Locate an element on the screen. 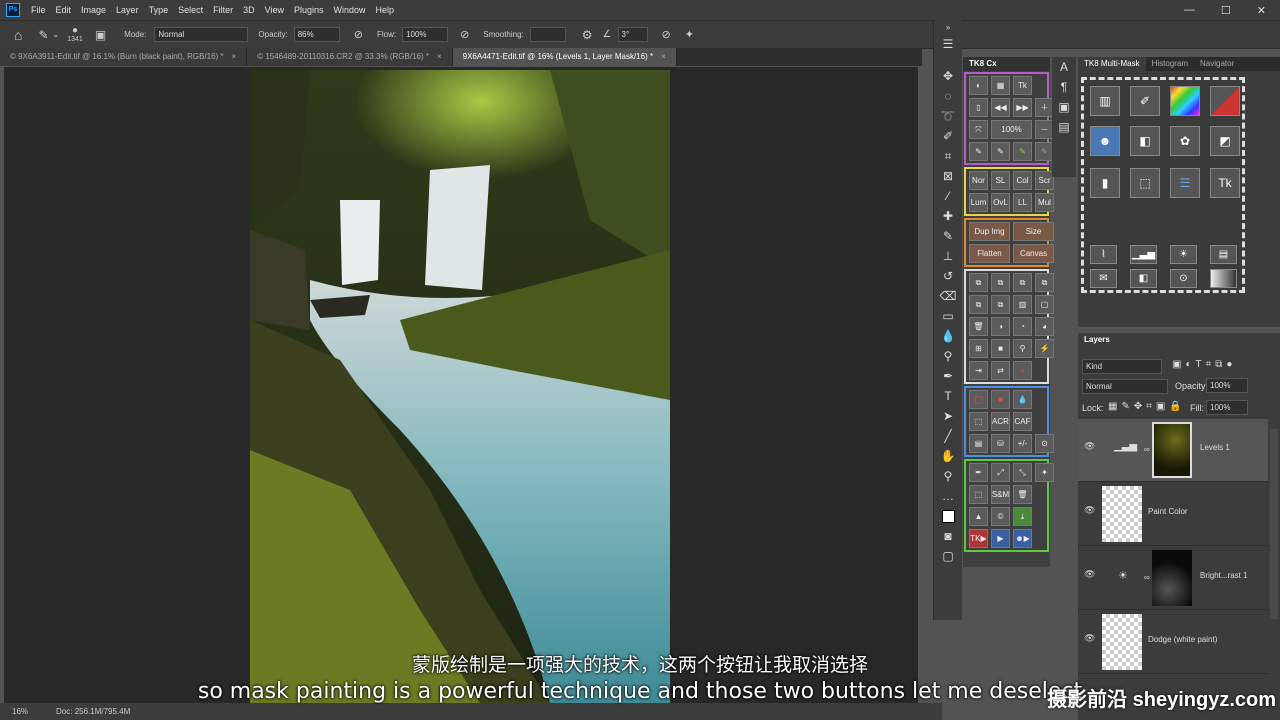 This screenshot has width=1280, height=720. paint-bucket-icon: ⛁ is located at coordinates (1000, 443).